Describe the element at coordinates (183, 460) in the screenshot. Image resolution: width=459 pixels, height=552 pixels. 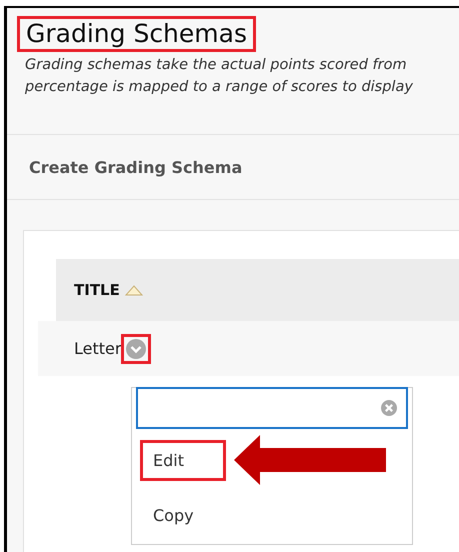
I see `menu-item: Edit` at that location.